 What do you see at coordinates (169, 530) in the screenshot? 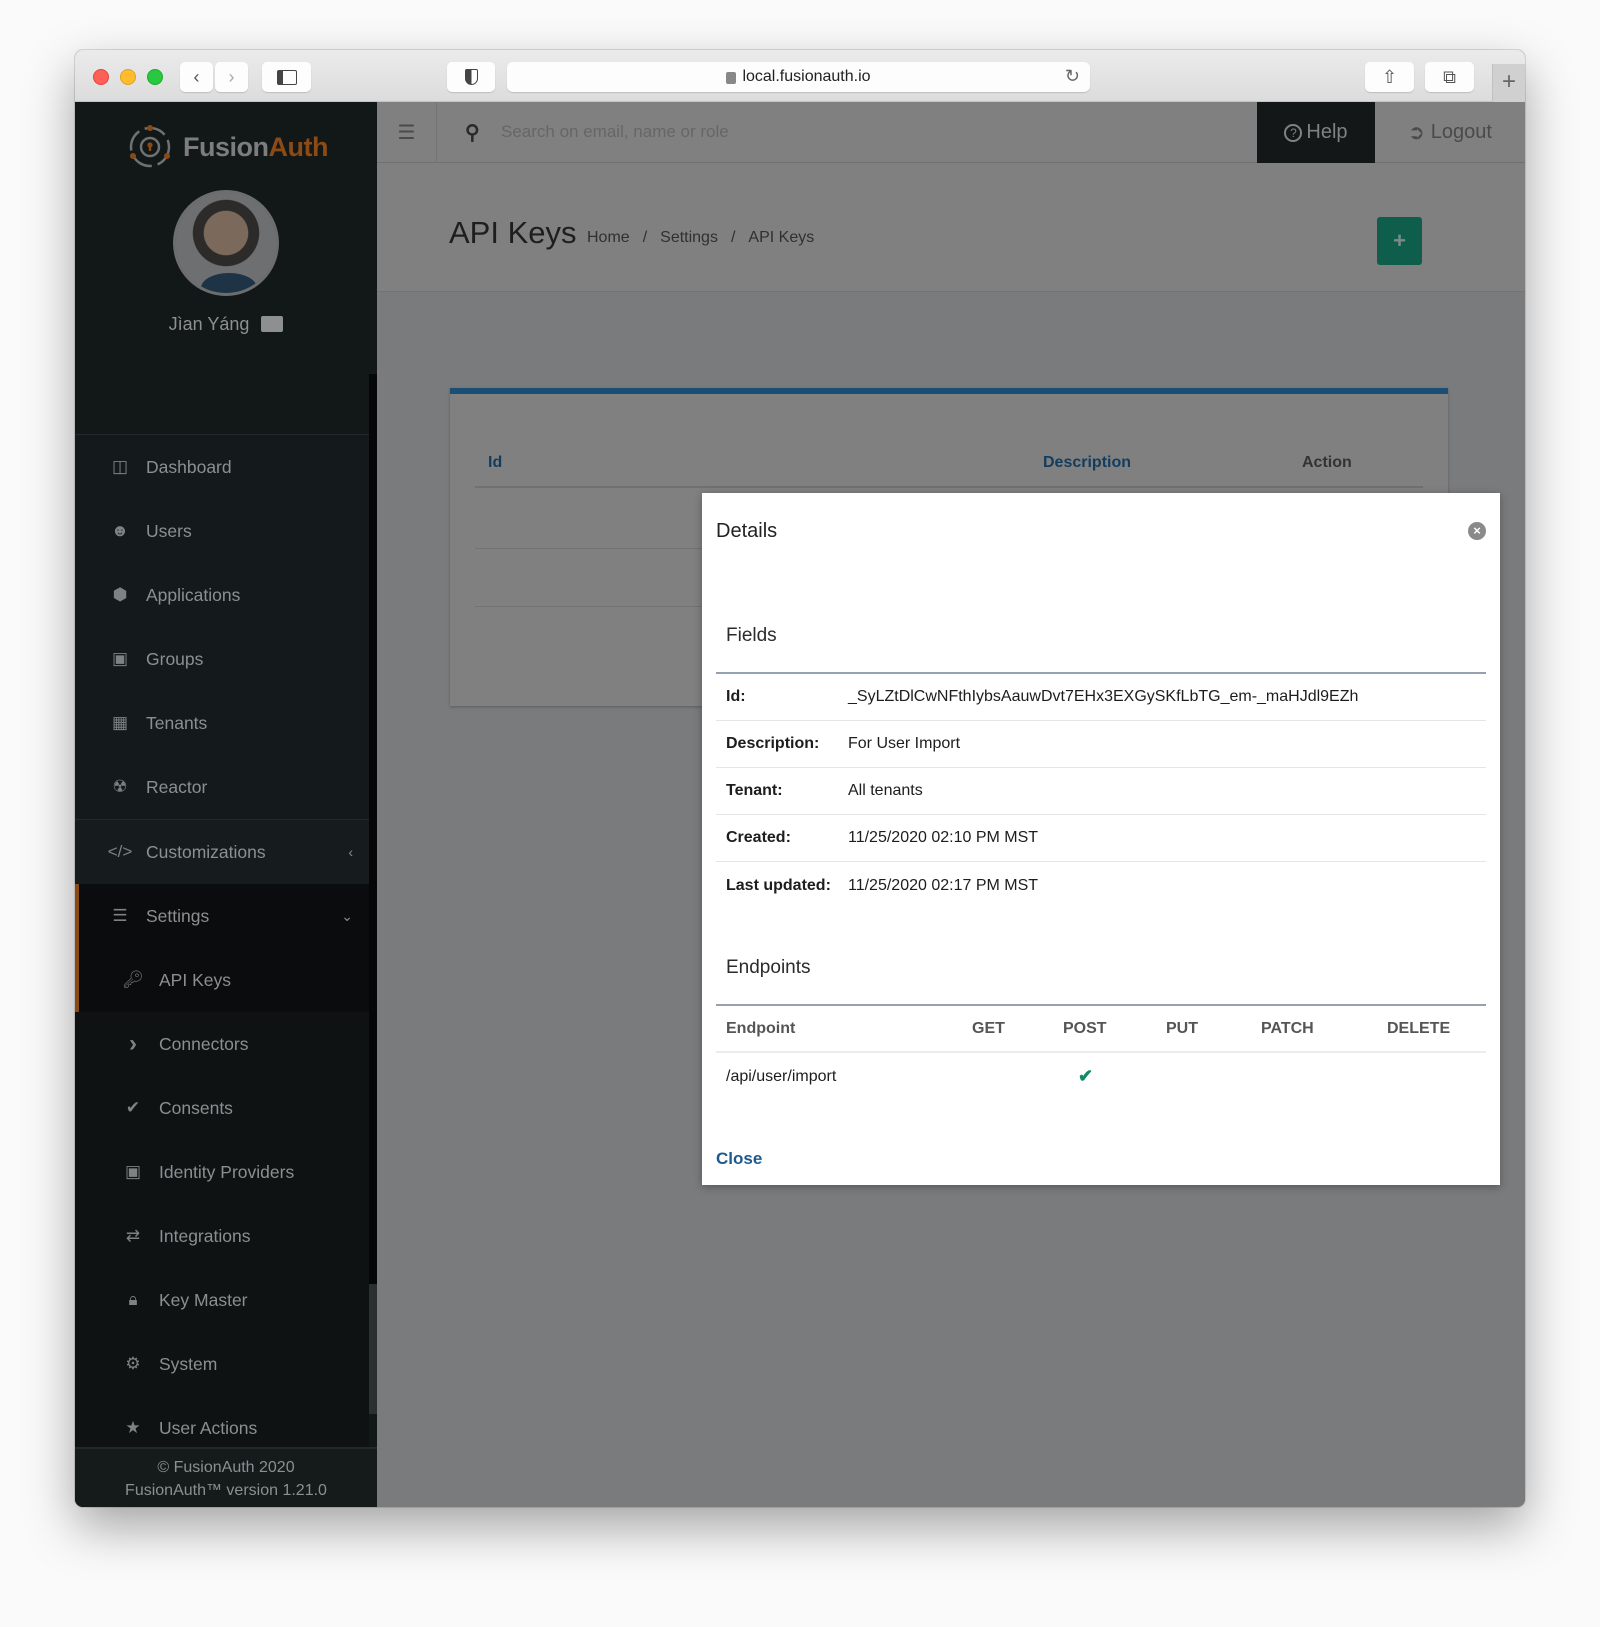
I see `sidebar-item-label: Users` at bounding box center [169, 530].